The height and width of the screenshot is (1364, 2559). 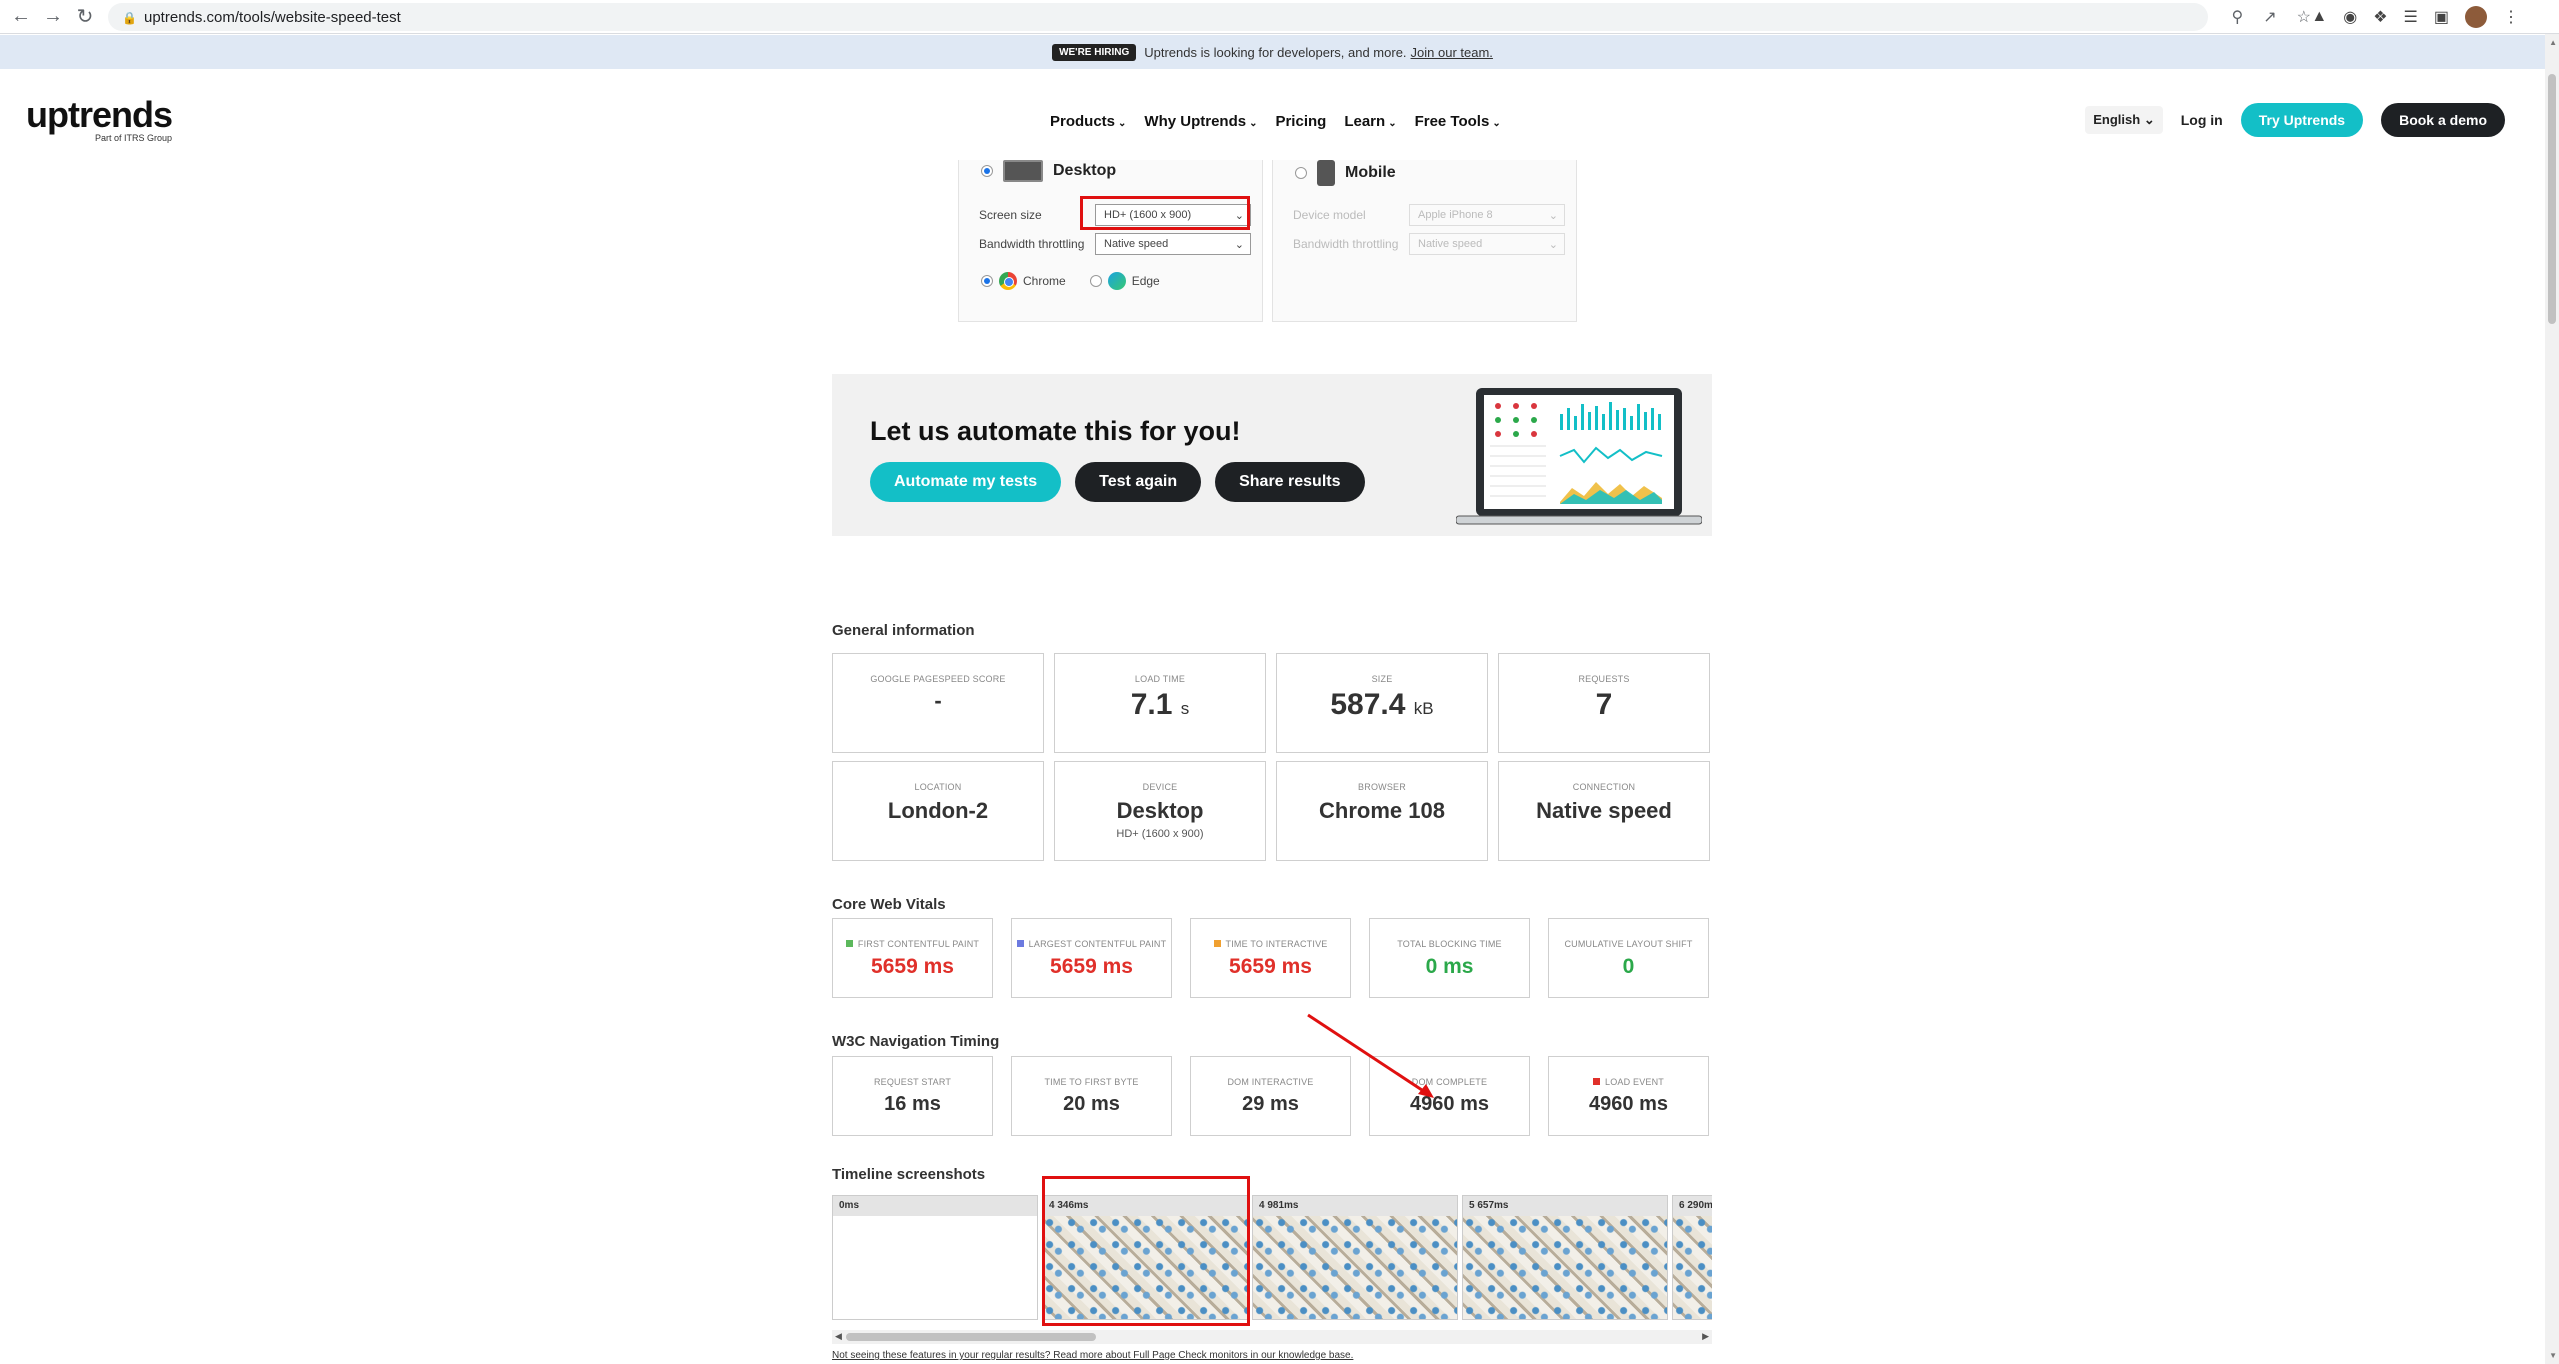 What do you see at coordinates (1487, 244) in the screenshot?
I see `mobile-bandwidth-select: Native speed ⌄` at bounding box center [1487, 244].